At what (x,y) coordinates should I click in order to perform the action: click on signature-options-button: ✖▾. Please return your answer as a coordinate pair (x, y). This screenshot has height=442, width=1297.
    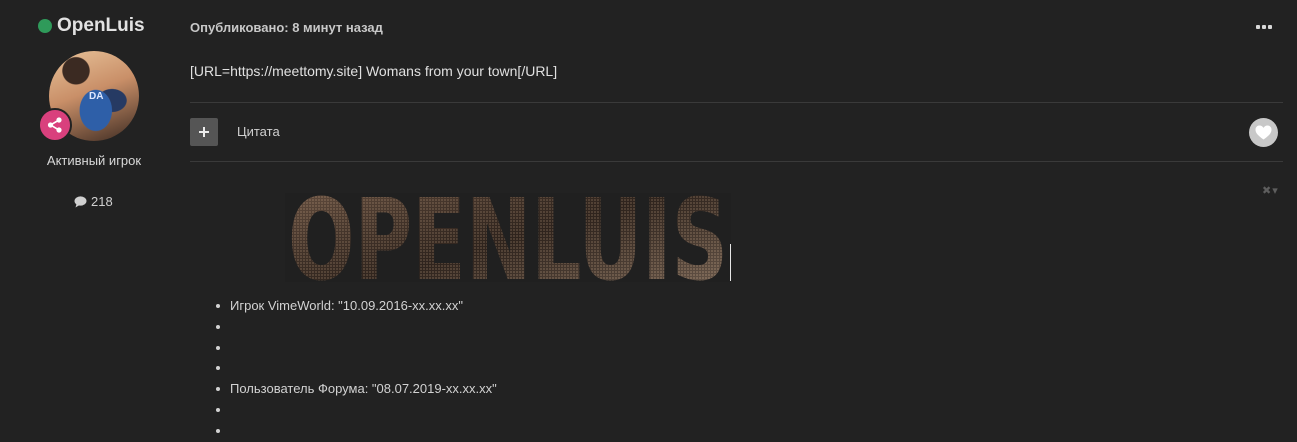
    Looking at the image, I should click on (1270, 190).